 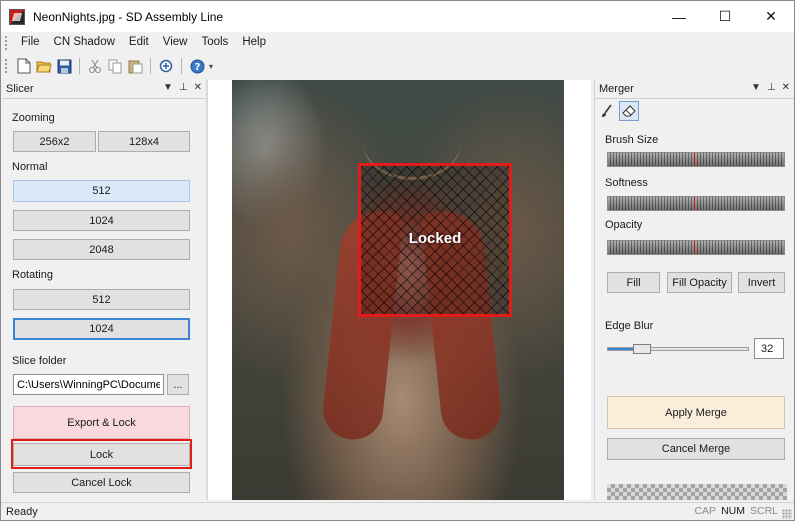 I want to click on help-icon: ?, so click(x=197, y=66).